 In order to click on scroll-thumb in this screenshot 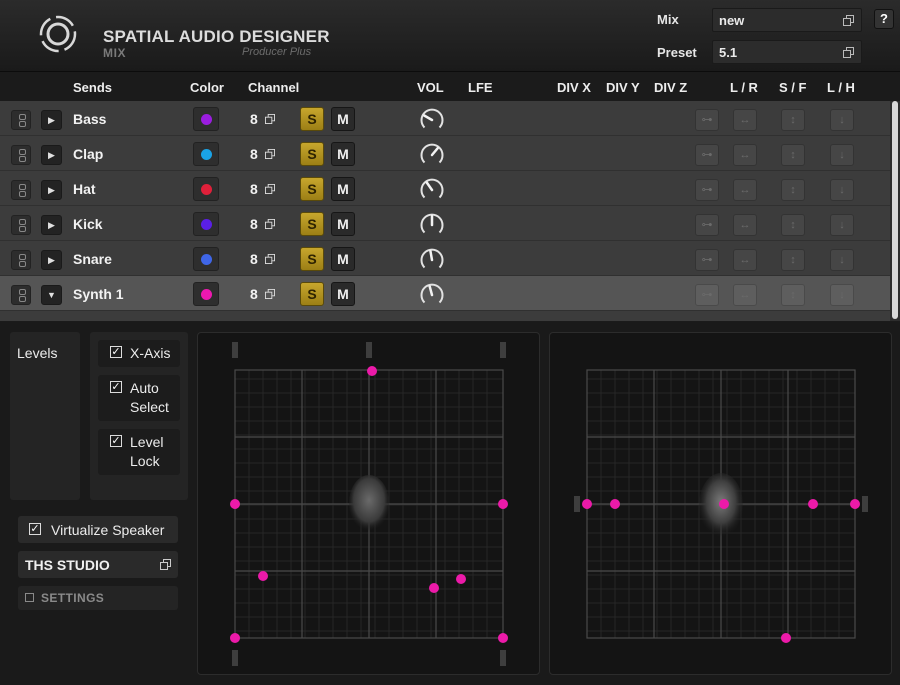, I will do `click(895, 210)`.